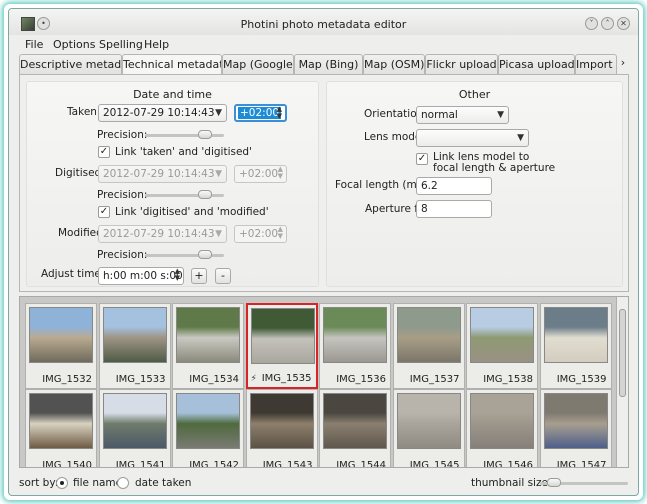 The image size is (647, 504). I want to click on thumbnail-item: IMG_1540, so click(61, 428).